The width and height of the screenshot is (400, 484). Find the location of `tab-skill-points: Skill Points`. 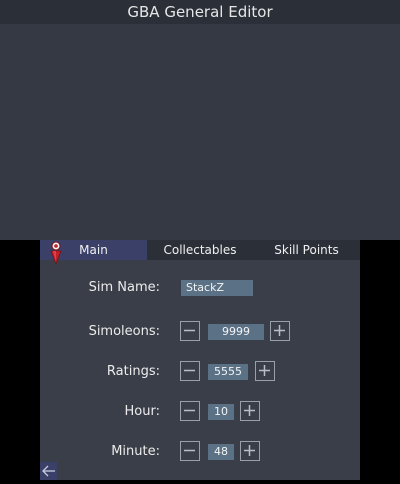

tab-skill-points: Skill Points is located at coordinates (306, 250).